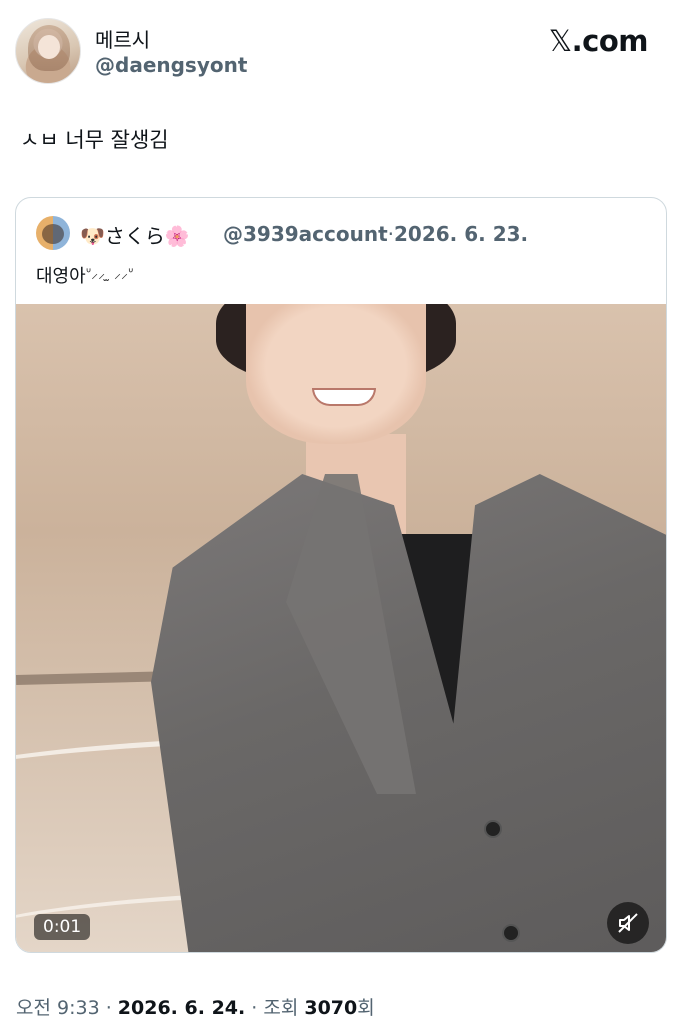 Image resolution: width=684 pixels, height=1024 pixels. I want to click on quoted-text: 대영아ᐡ⸝⸝ ̫ ⸝⸝ᐡ, so click(84, 275).